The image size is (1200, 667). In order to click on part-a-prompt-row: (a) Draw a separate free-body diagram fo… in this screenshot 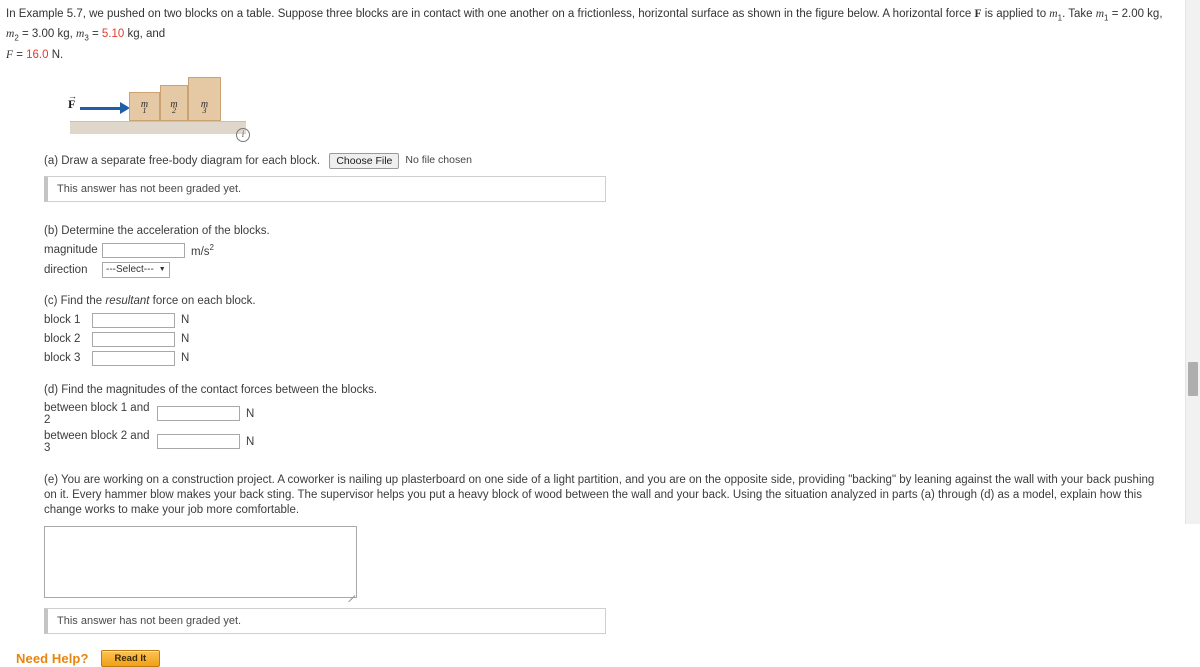, I will do `click(616, 160)`.